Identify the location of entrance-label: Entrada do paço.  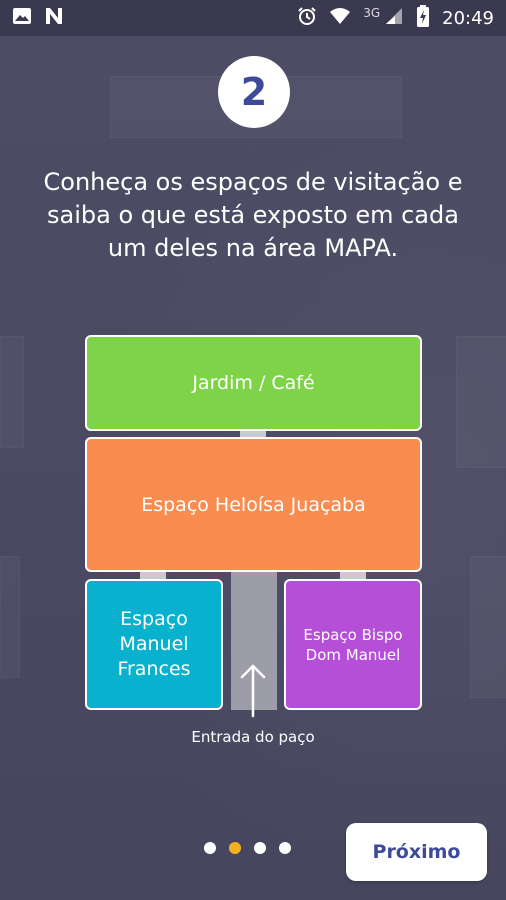
(253, 737).